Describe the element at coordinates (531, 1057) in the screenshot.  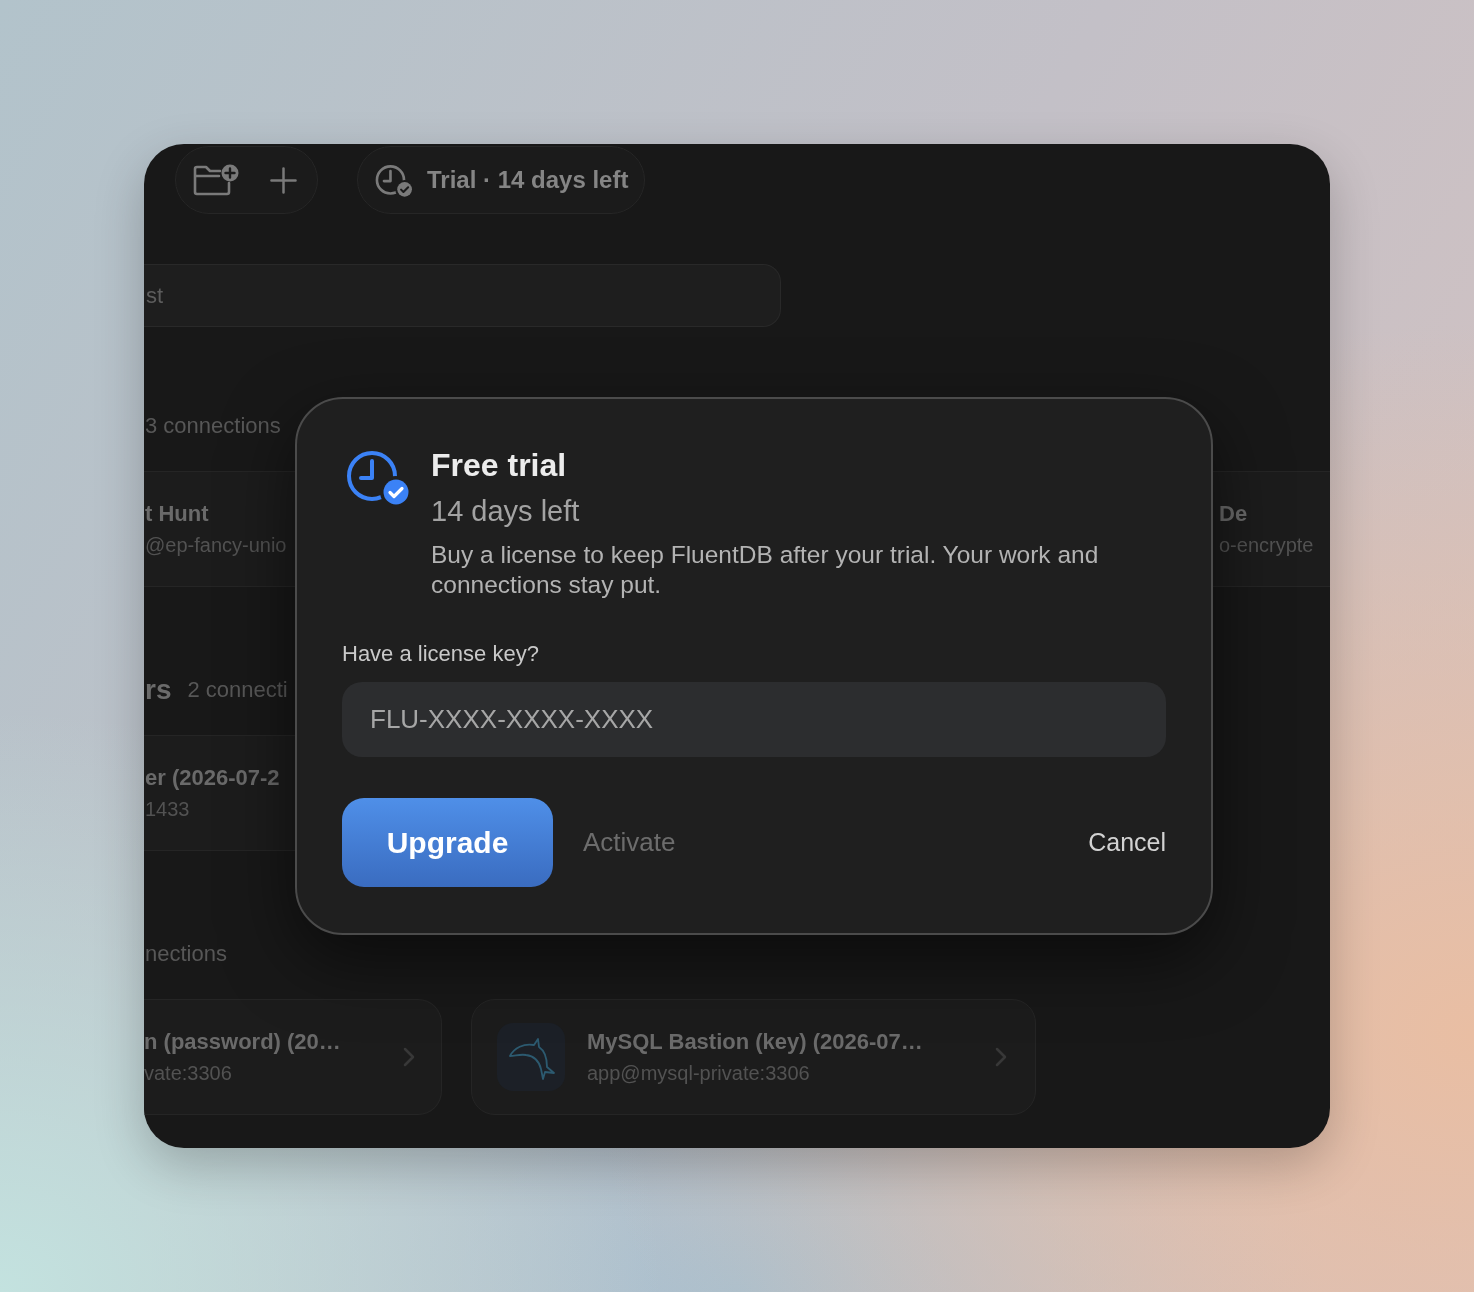
I see `dolphin-icon` at that location.